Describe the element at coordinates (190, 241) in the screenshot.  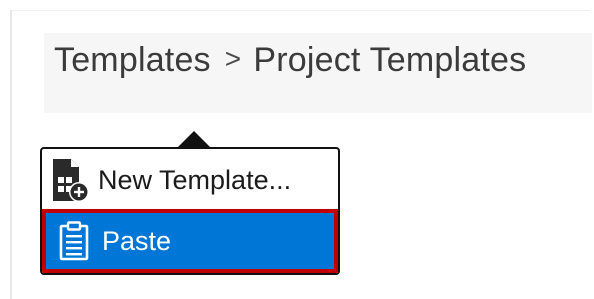
I see `menu-item-paste: Paste` at that location.